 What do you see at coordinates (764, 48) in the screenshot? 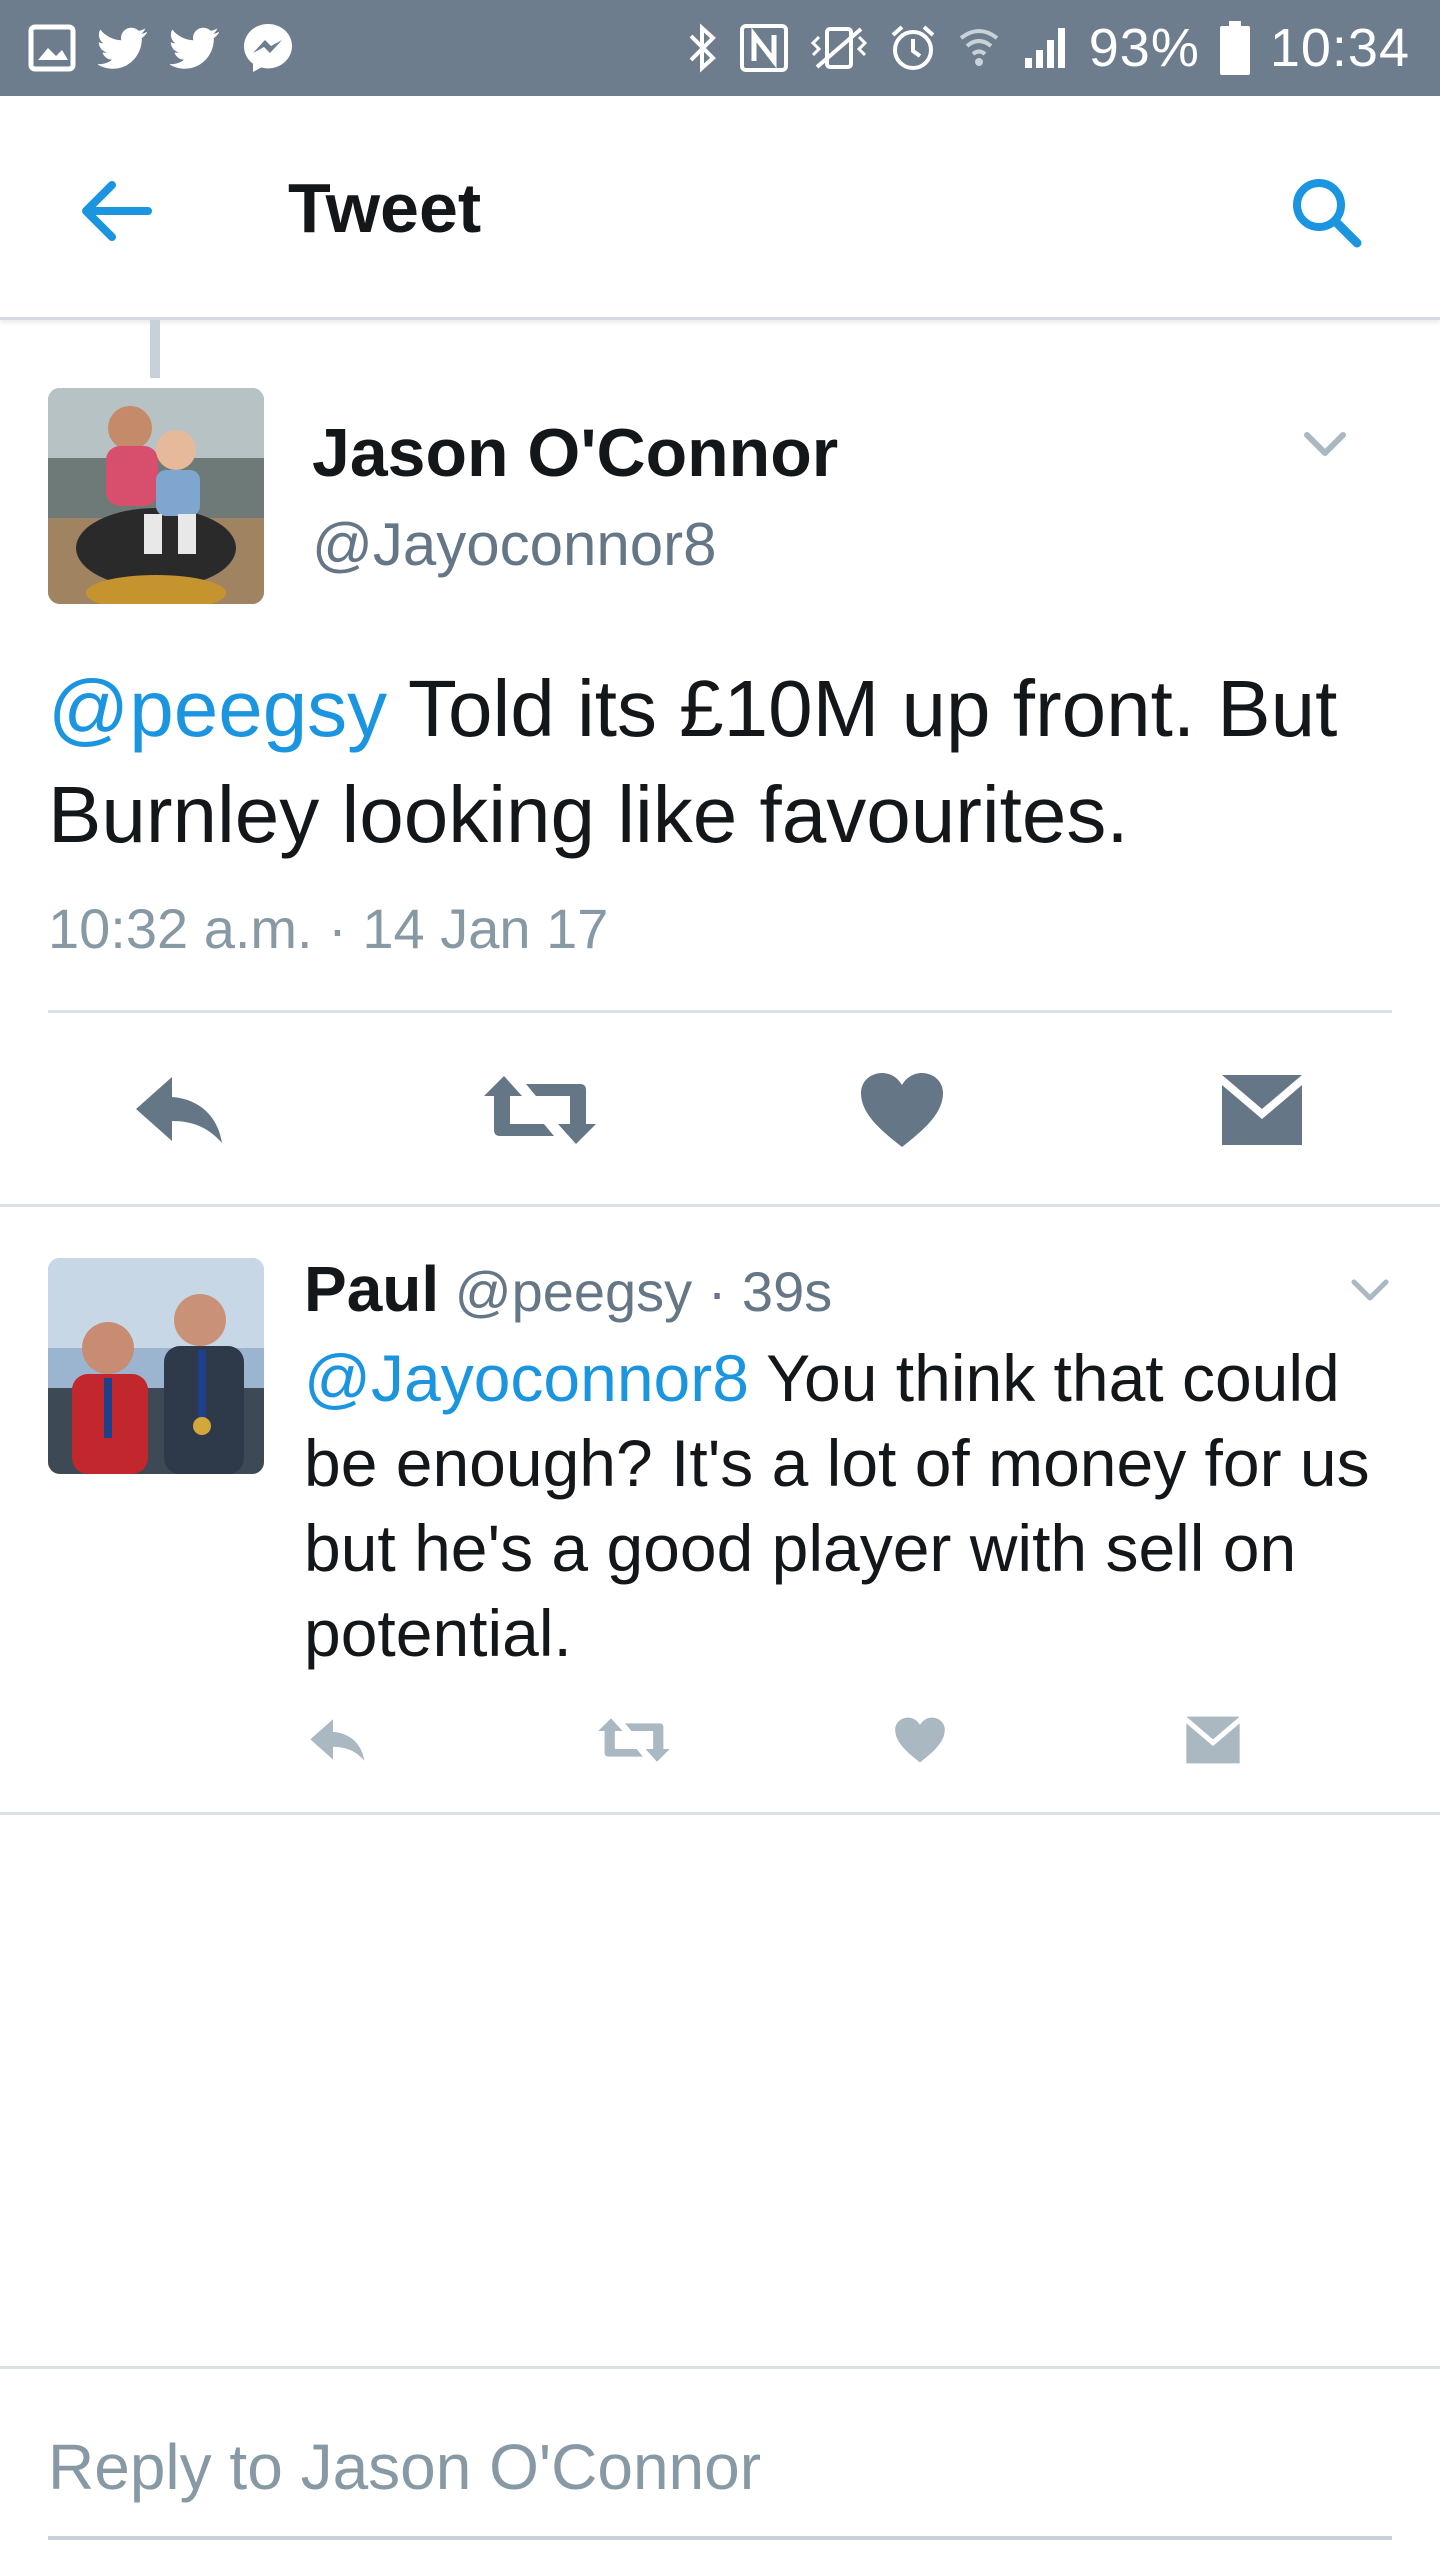
I see `nfc-icon` at bounding box center [764, 48].